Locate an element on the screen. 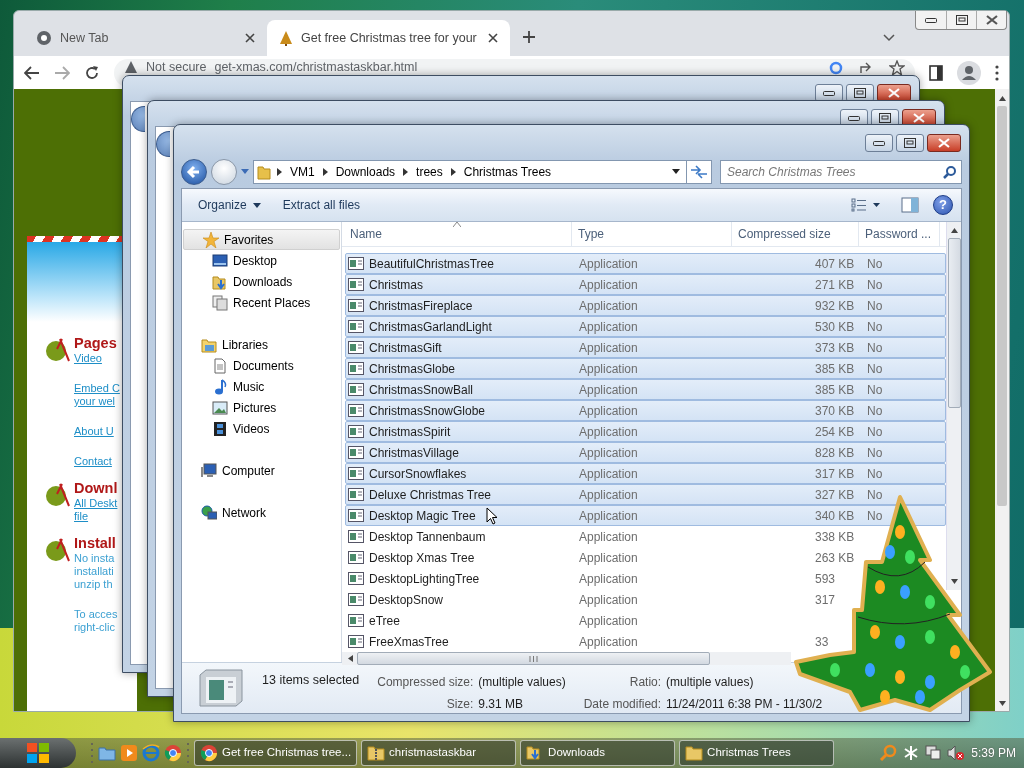  file-size: 932 KB is located at coordinates (835, 306).